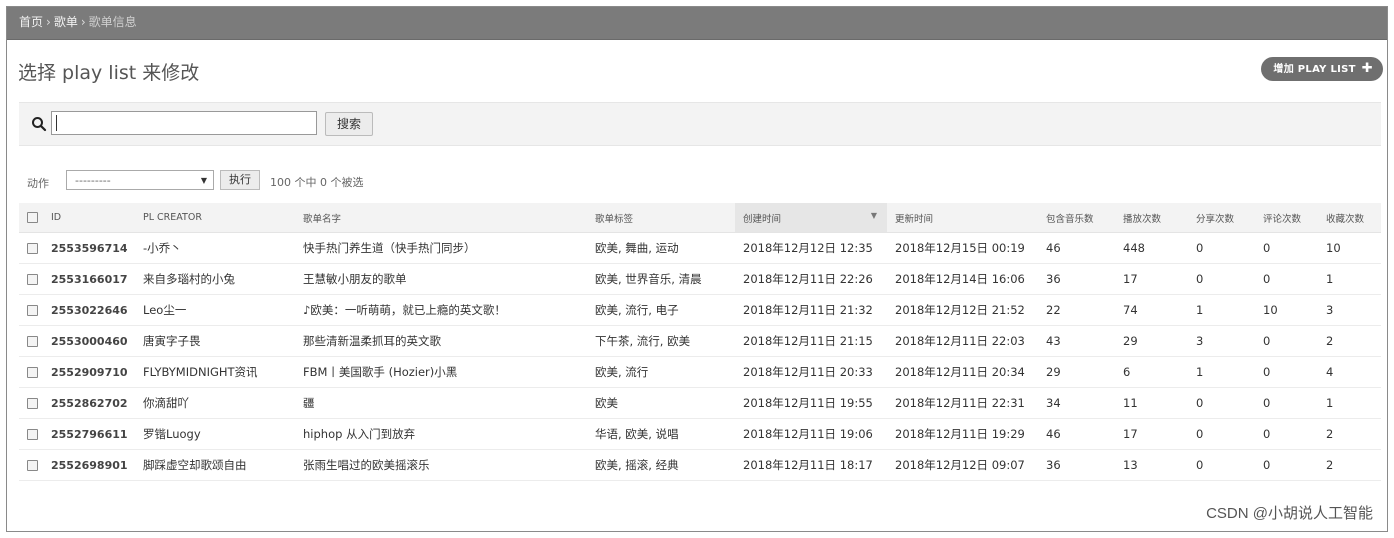 This screenshot has width=1394, height=538. What do you see at coordinates (1076, 341) in the screenshot?
I see `table-cell: 43` at bounding box center [1076, 341].